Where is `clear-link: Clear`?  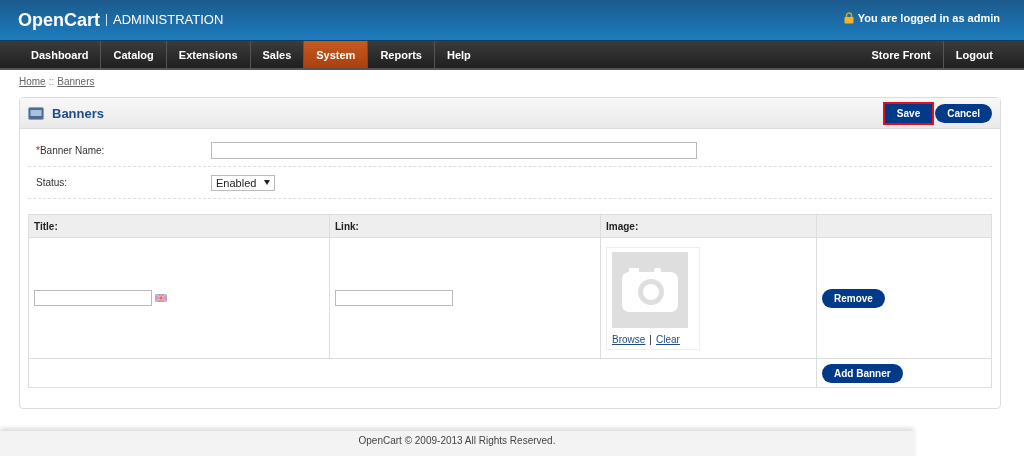
clear-link: Clear is located at coordinates (667, 339).